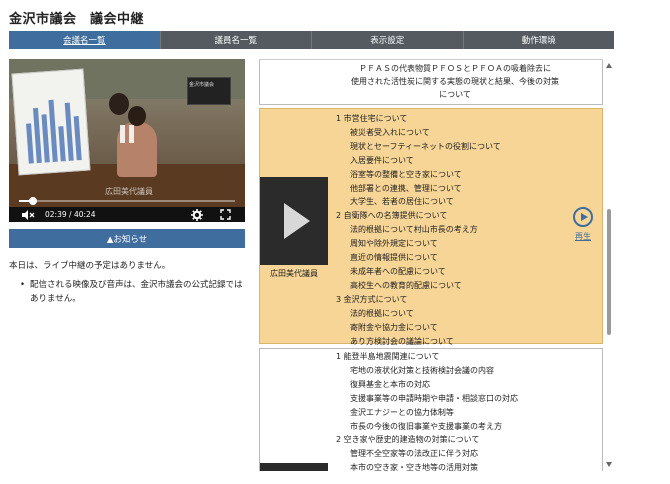 This screenshot has height=484, width=670. What do you see at coordinates (294, 273) in the screenshot?
I see `speaker-name: 広田美代議員` at bounding box center [294, 273].